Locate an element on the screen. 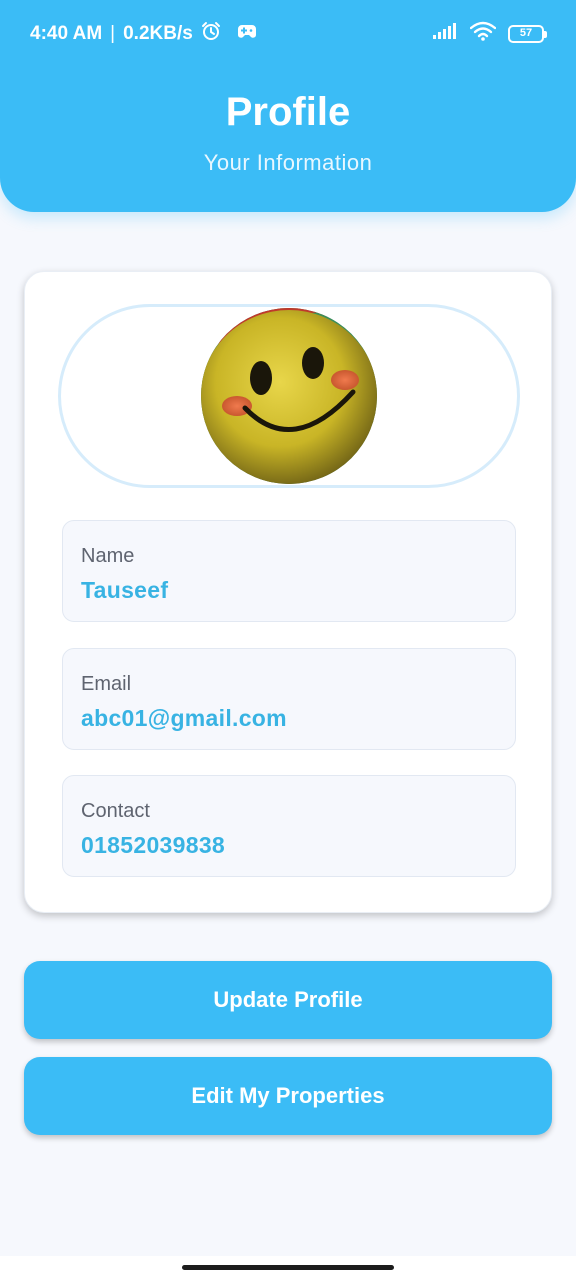  navigation-bar is located at coordinates (288, 1268).